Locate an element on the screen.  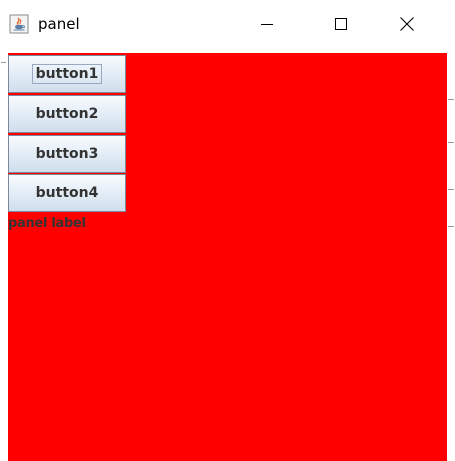
button3: button3 is located at coordinates (67, 154).